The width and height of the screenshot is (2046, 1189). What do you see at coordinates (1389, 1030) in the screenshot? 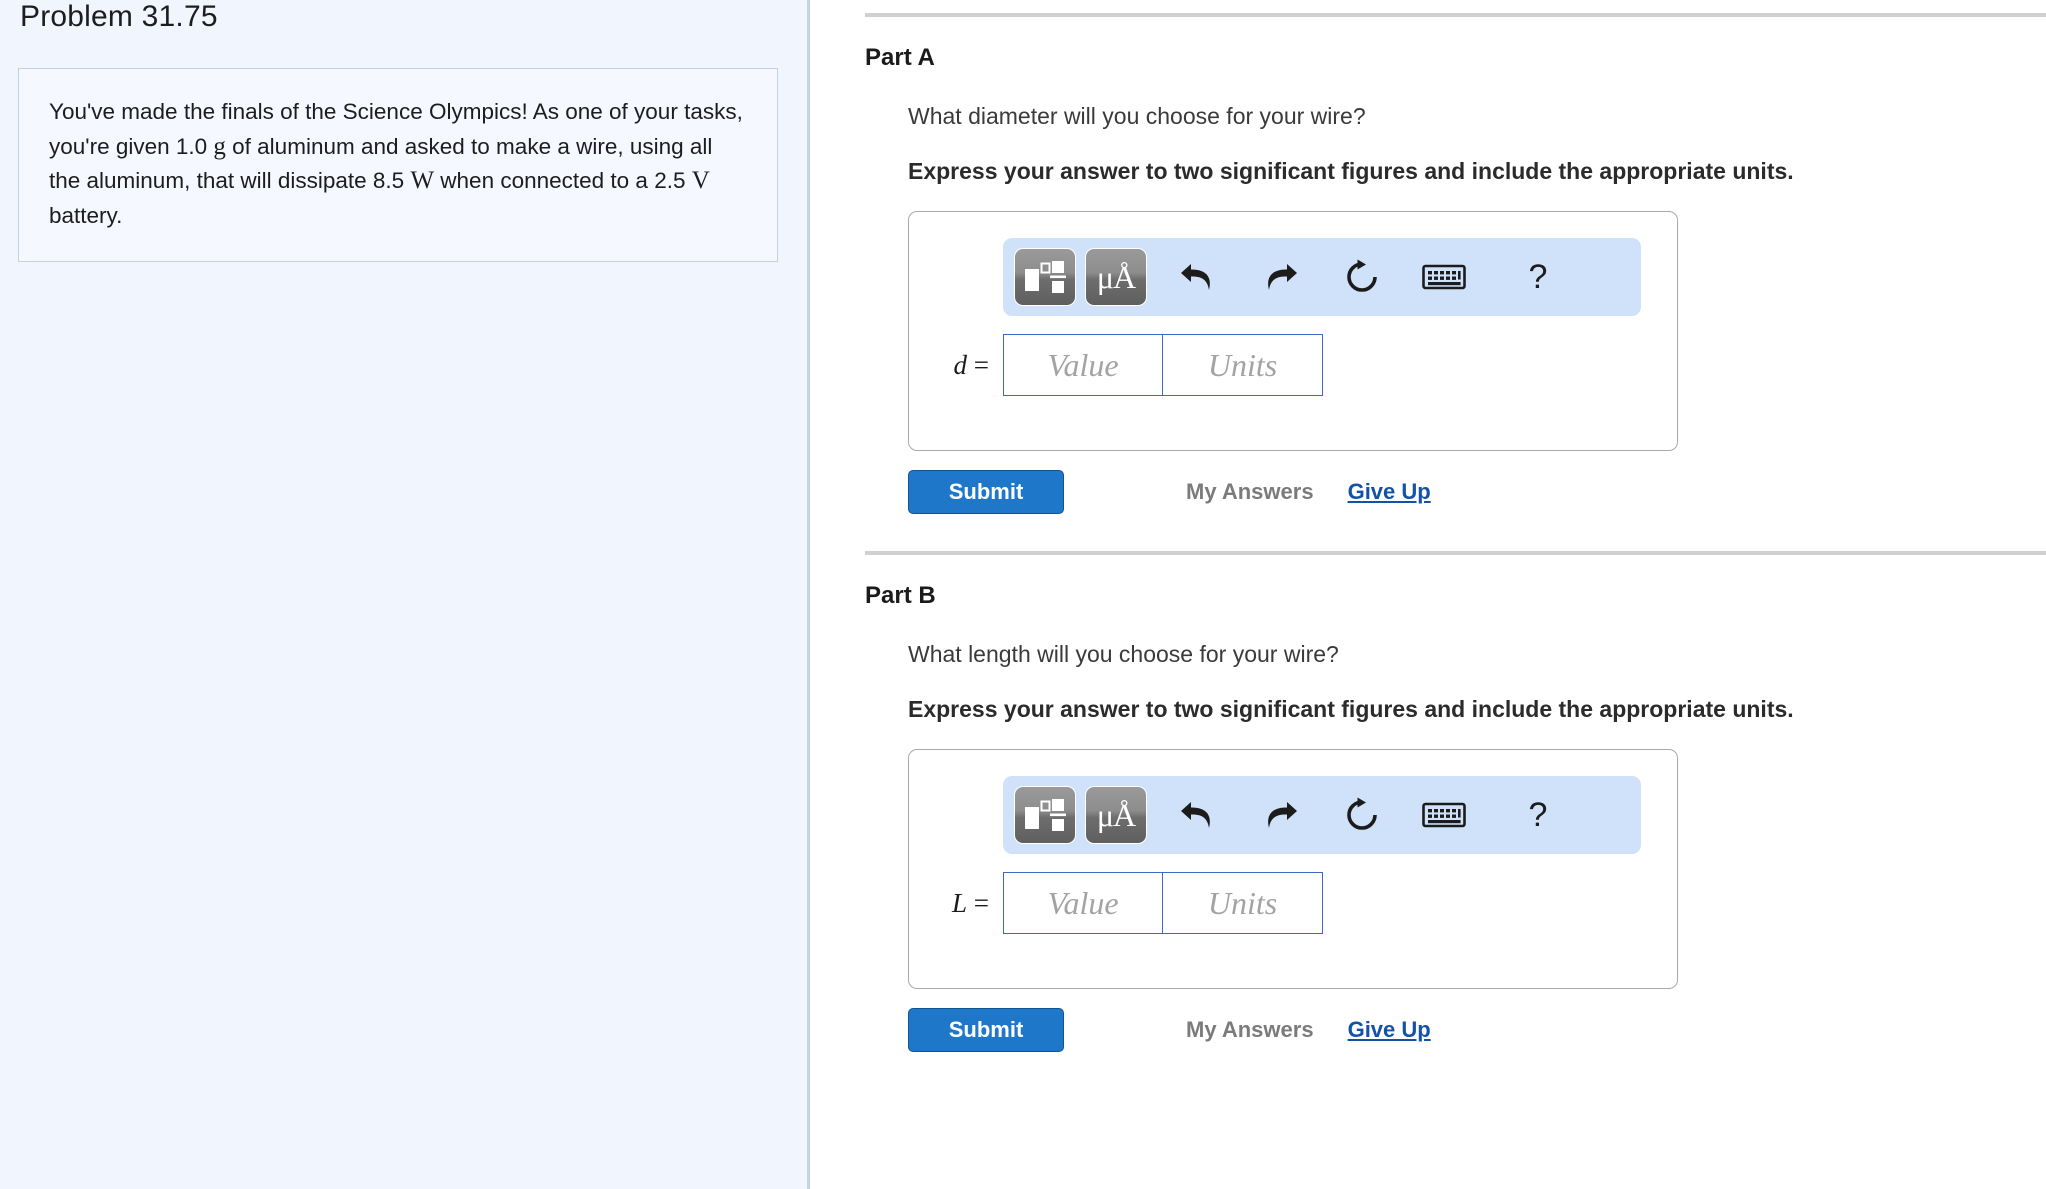
I see `part-b-give-up-link: Give Up` at bounding box center [1389, 1030].